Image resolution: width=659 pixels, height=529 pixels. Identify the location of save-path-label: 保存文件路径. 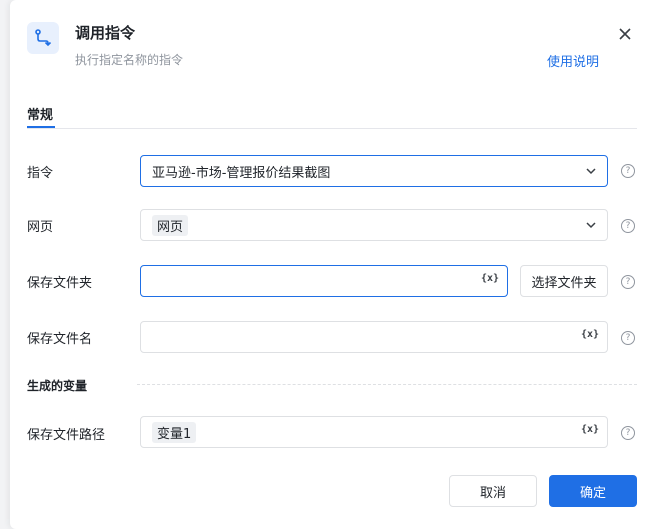
(66, 435).